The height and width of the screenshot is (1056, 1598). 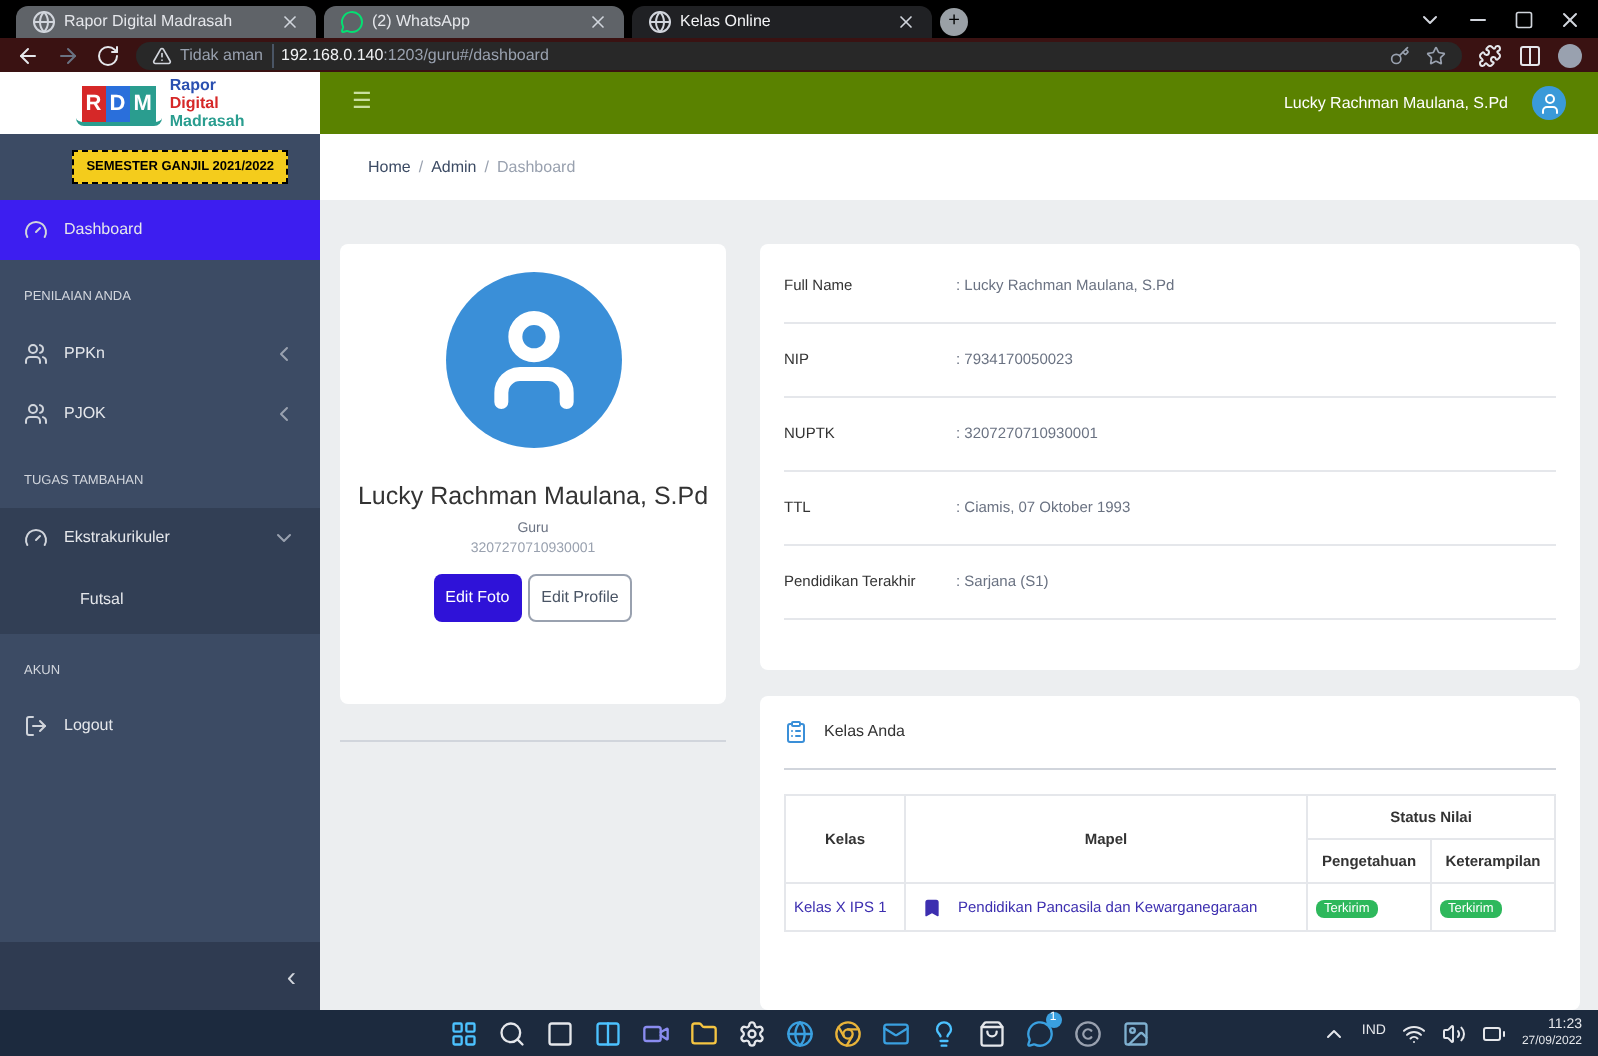 What do you see at coordinates (799, 55) in the screenshot?
I see `address-field: Tidak aman 192.168.0.140:1203/guru#/dashboard` at bounding box center [799, 55].